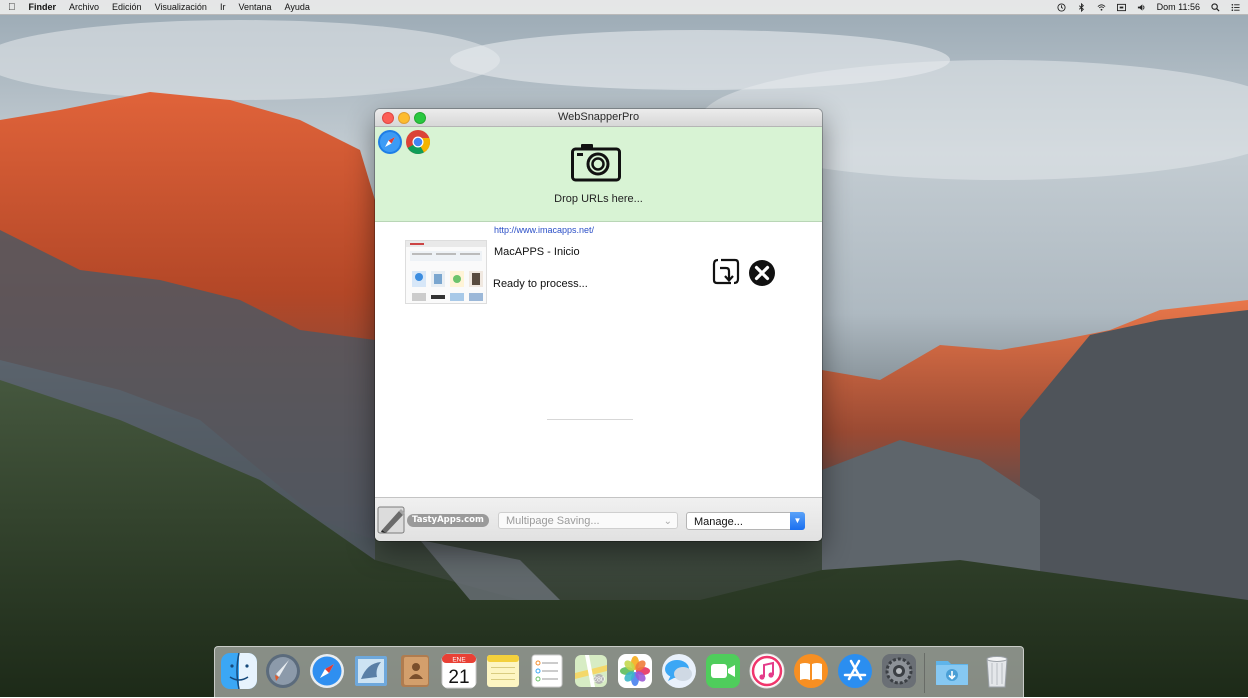 This screenshot has width=1248, height=698. I want to click on chevron-down-icon: ⌄, so click(667, 521).